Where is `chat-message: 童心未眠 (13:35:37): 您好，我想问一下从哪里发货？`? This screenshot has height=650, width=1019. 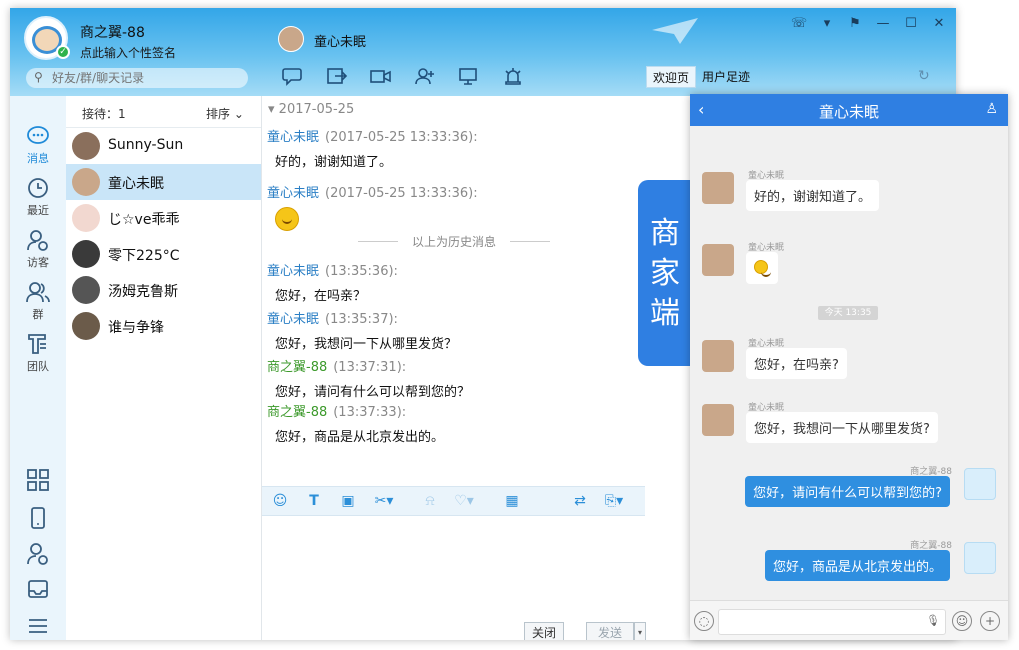 chat-message: 童心未眠 (13:35:37): 您好，我想问一下从哪里发货？ is located at coordinates (362, 330).